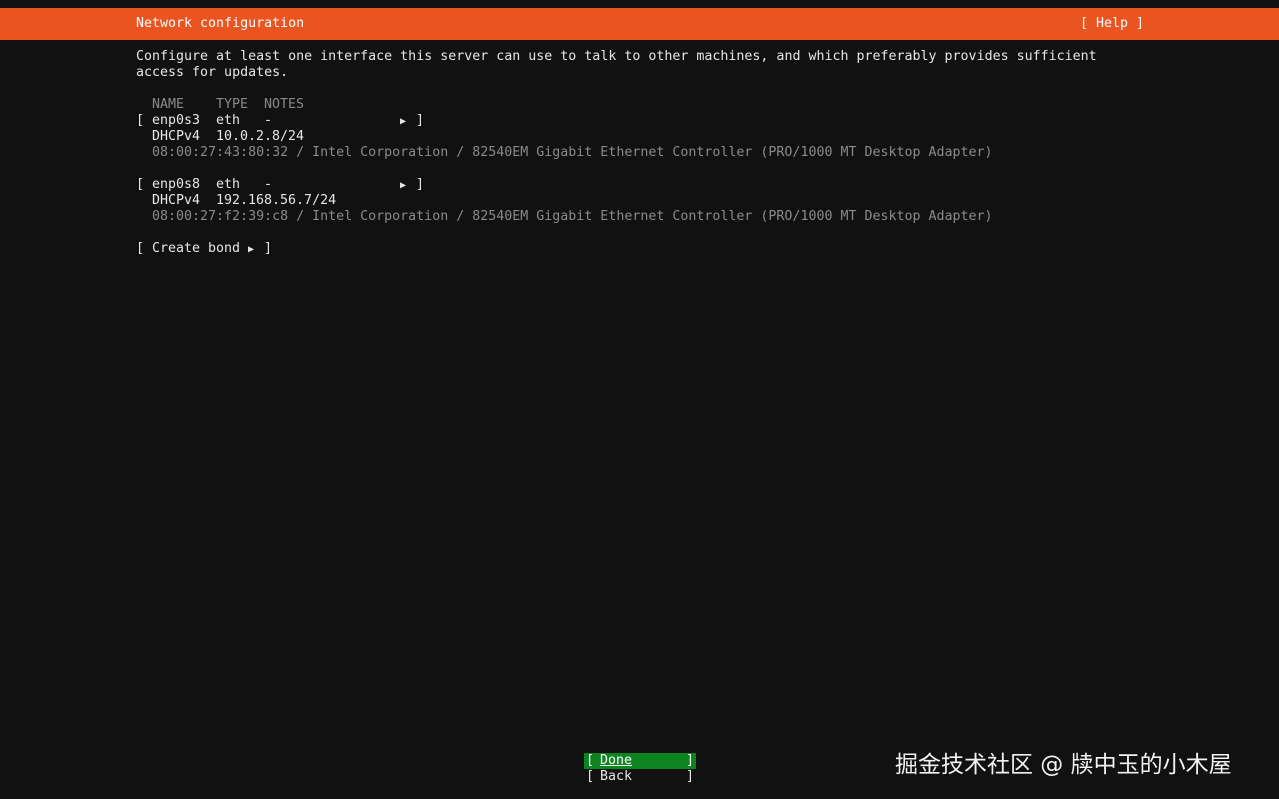  I want to click on interface-name: enp0s8, so click(176, 184).